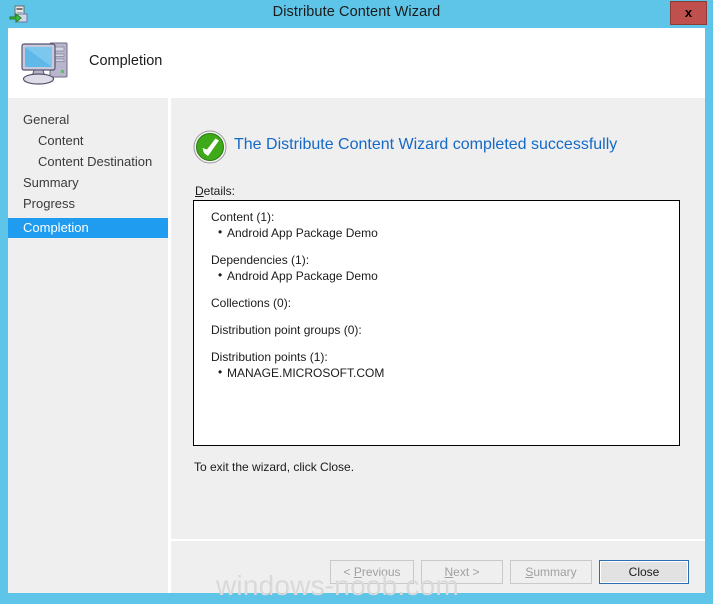 Image resolution: width=713 pixels, height=604 pixels. What do you see at coordinates (286, 330) in the screenshot?
I see `detail-group-heading: Distribution point groups (0):` at bounding box center [286, 330].